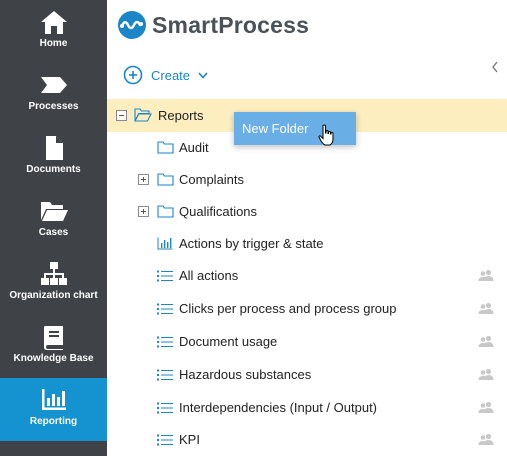 This screenshot has height=456, width=507. Describe the element at coordinates (203, 75) in the screenshot. I see `chevron-down-icon` at that location.